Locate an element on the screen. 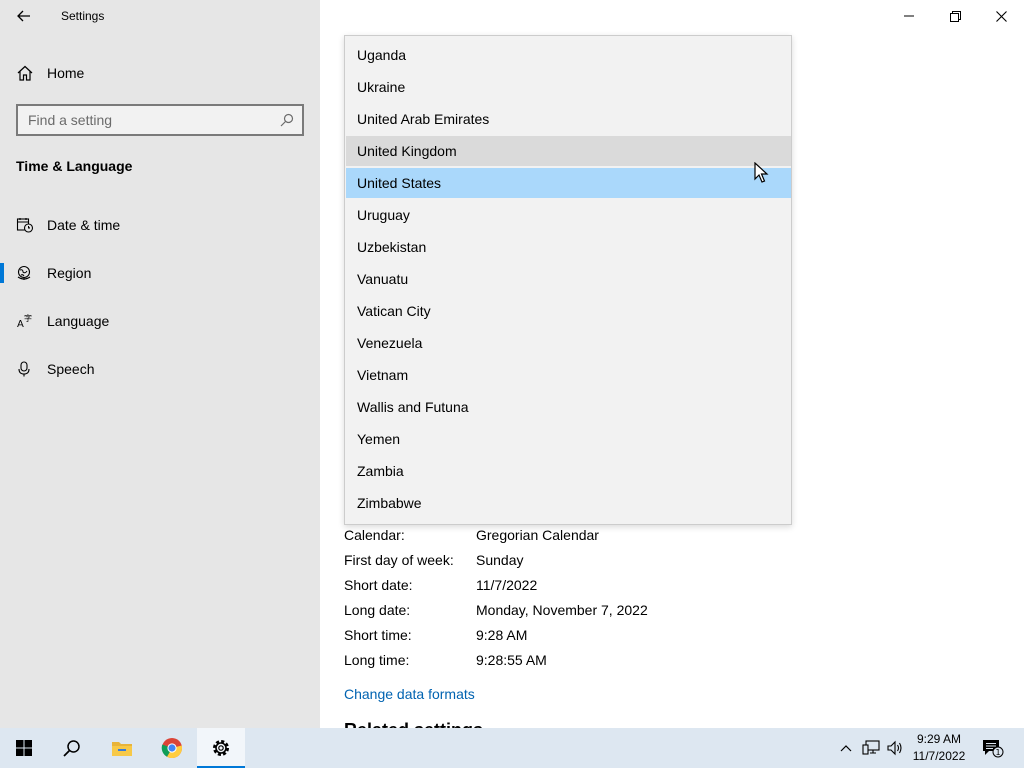  taskbar-search-button is located at coordinates (72, 748).